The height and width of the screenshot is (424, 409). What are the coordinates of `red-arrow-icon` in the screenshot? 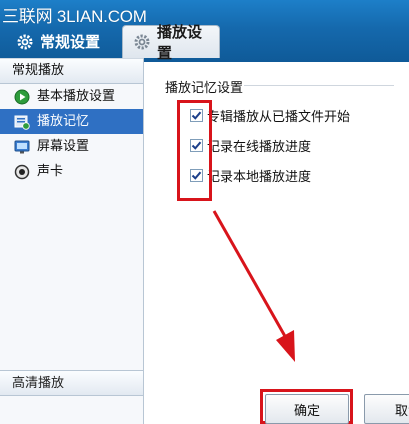 It's located at (253, 286).